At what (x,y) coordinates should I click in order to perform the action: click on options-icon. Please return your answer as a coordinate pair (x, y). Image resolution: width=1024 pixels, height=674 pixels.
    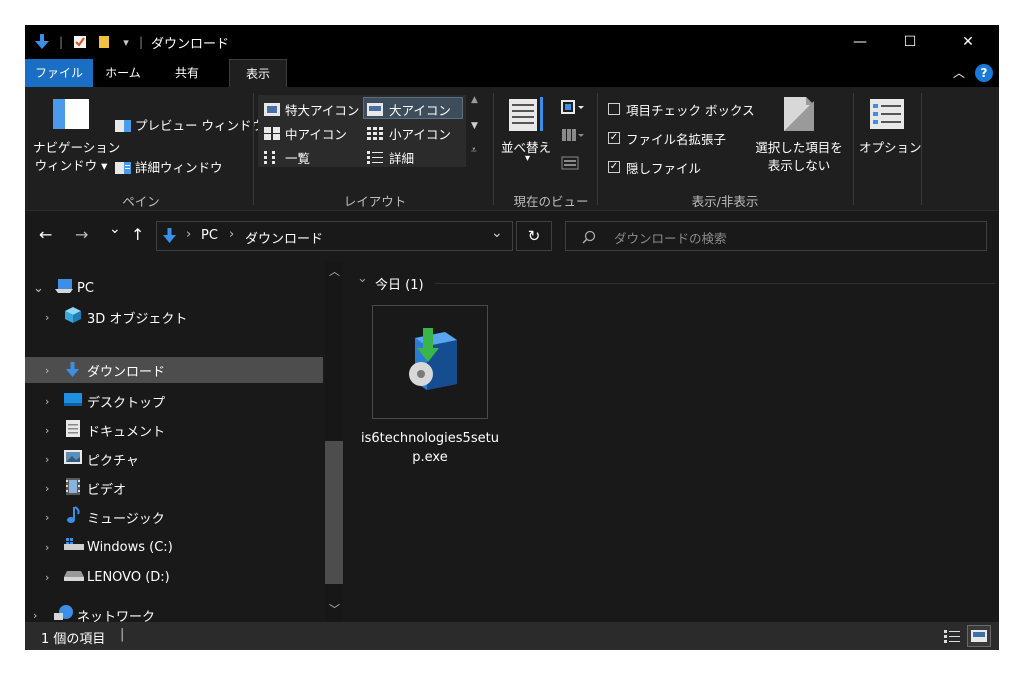
    Looking at the image, I should click on (887, 116).